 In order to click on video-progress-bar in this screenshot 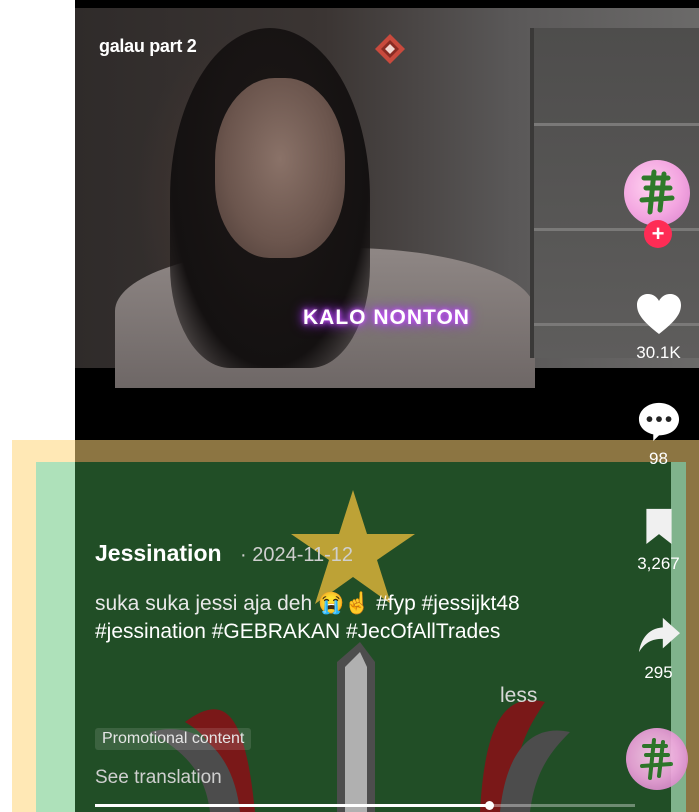, I will do `click(365, 805)`.